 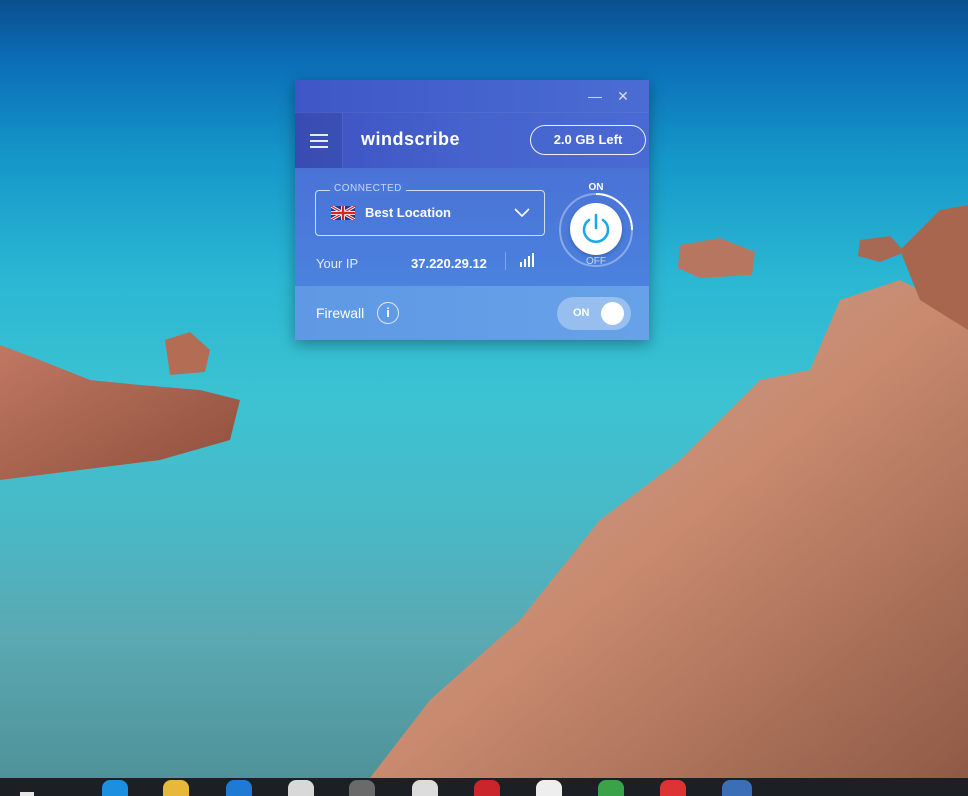 What do you see at coordinates (343, 213) in the screenshot?
I see `uk-flag-icon` at bounding box center [343, 213].